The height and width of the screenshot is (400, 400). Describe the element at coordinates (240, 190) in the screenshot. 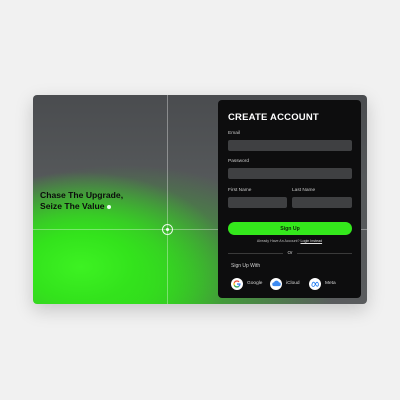

I see `first-name-label: First Name` at that location.